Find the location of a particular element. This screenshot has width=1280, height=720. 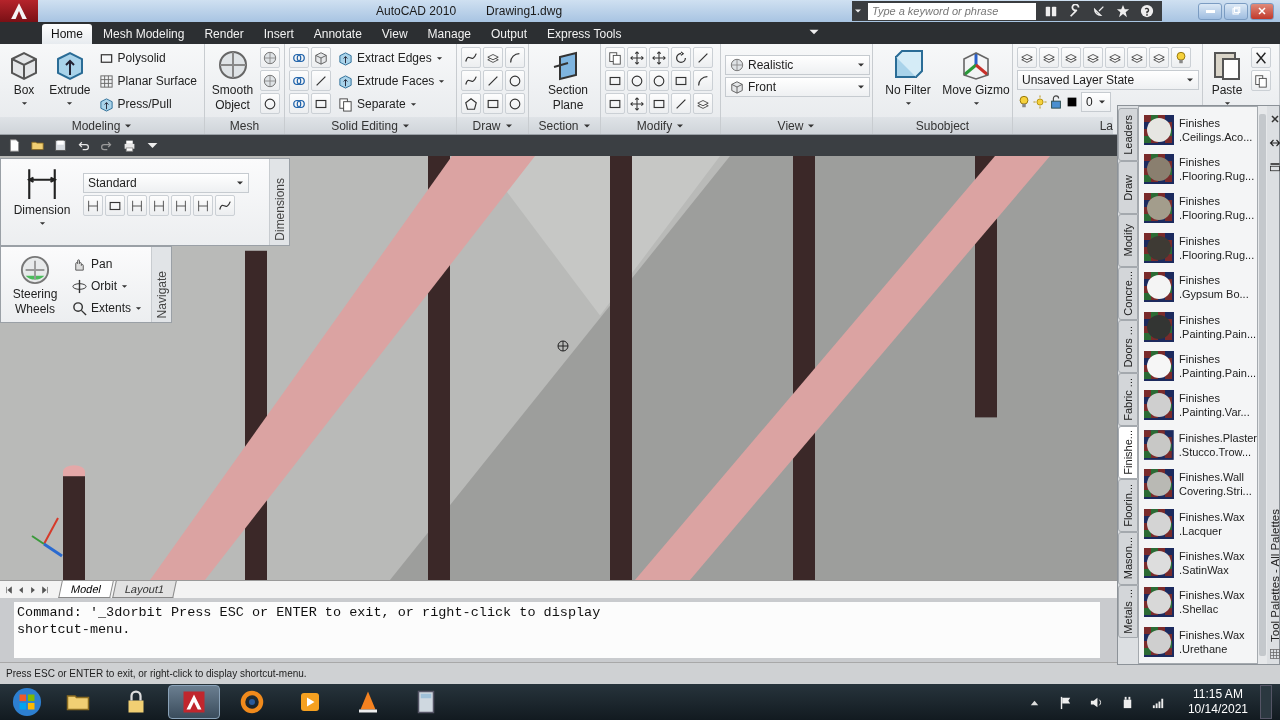

clock-date: 10/14/2021 is located at coordinates (1217, 709).